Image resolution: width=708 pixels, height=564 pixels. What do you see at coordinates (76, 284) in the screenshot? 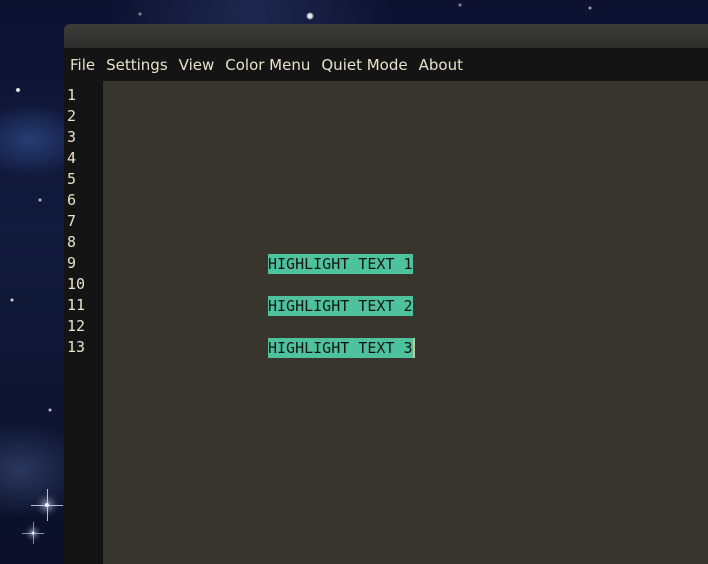
I see `line-number: 10` at bounding box center [76, 284].